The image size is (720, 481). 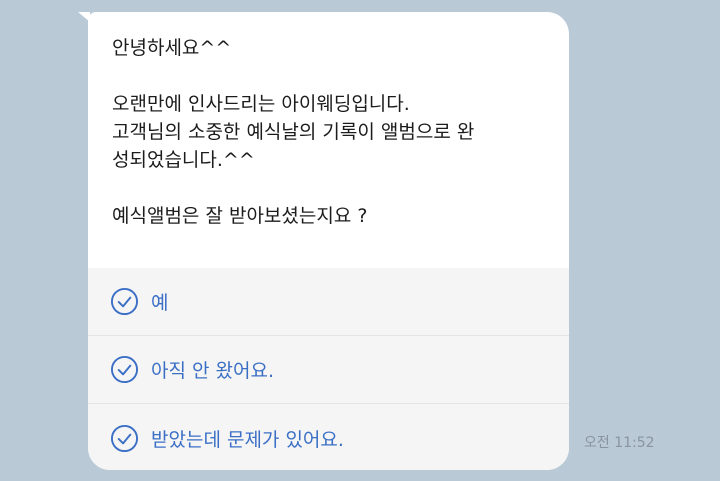 I want to click on message-line: 오랜만에 인사드리는 아이웨딩입니다., so click(x=261, y=104).